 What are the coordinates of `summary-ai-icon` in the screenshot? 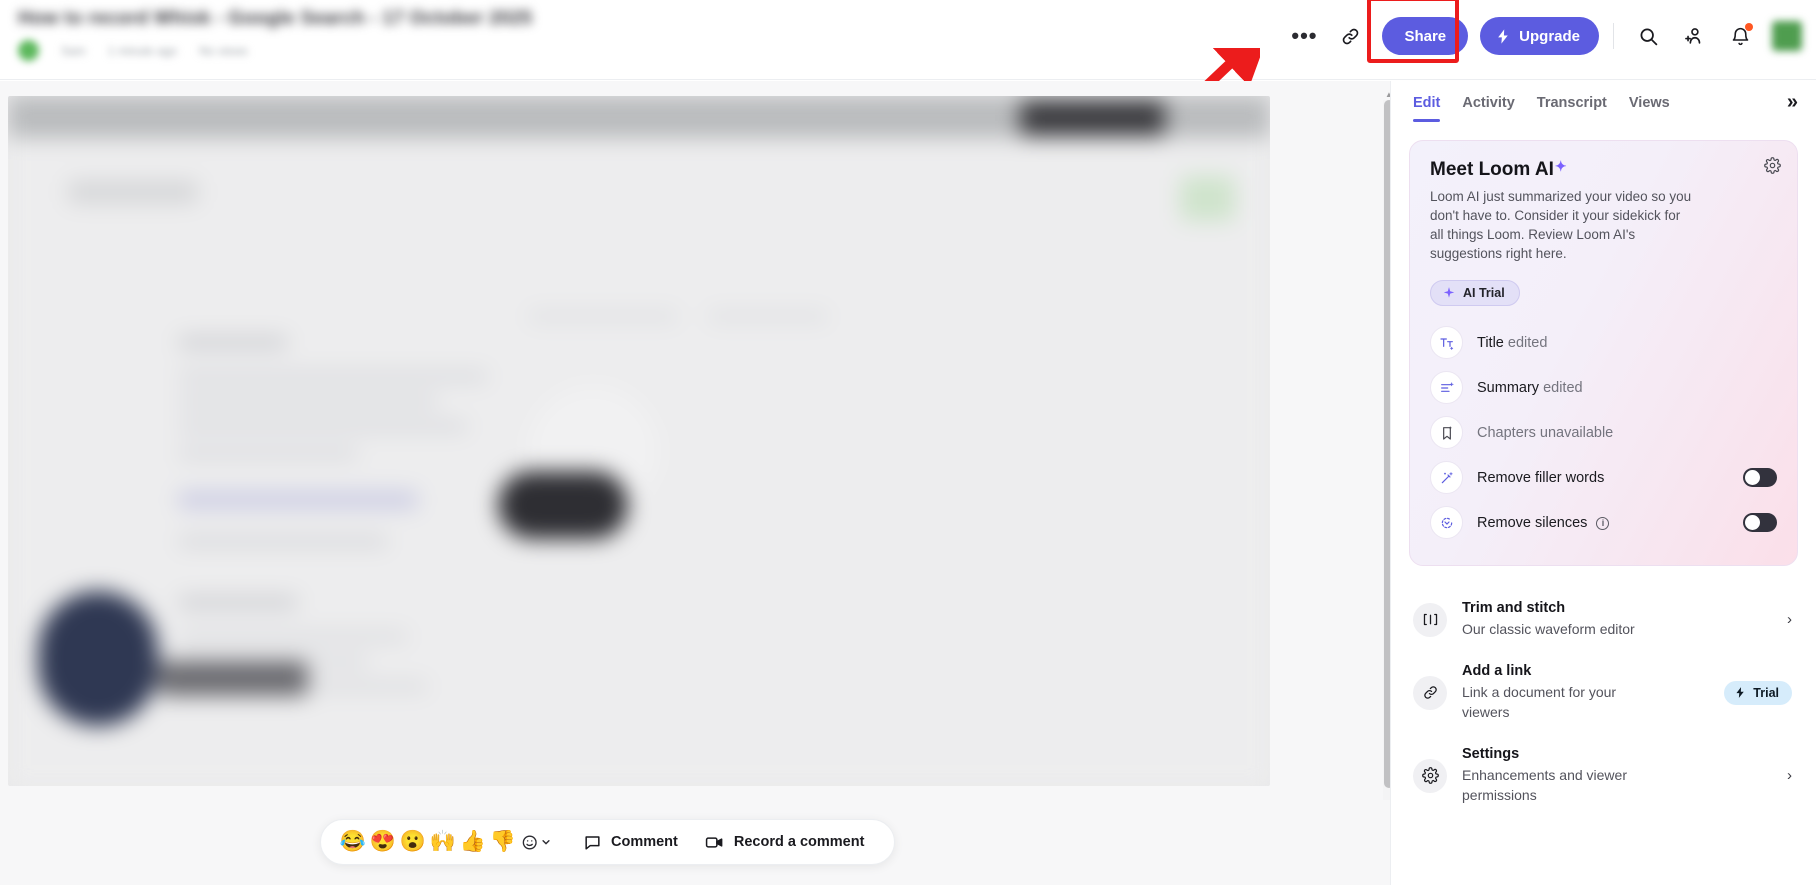 It's located at (1446, 387).